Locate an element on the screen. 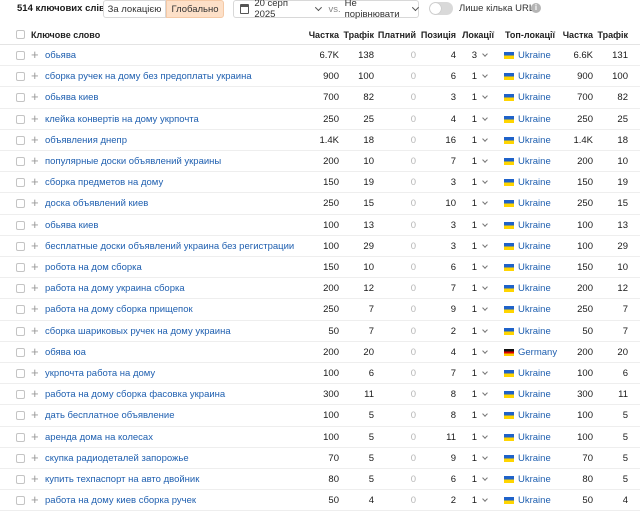 The height and width of the screenshot is (512, 640). info-icon: i is located at coordinates (536, 8).